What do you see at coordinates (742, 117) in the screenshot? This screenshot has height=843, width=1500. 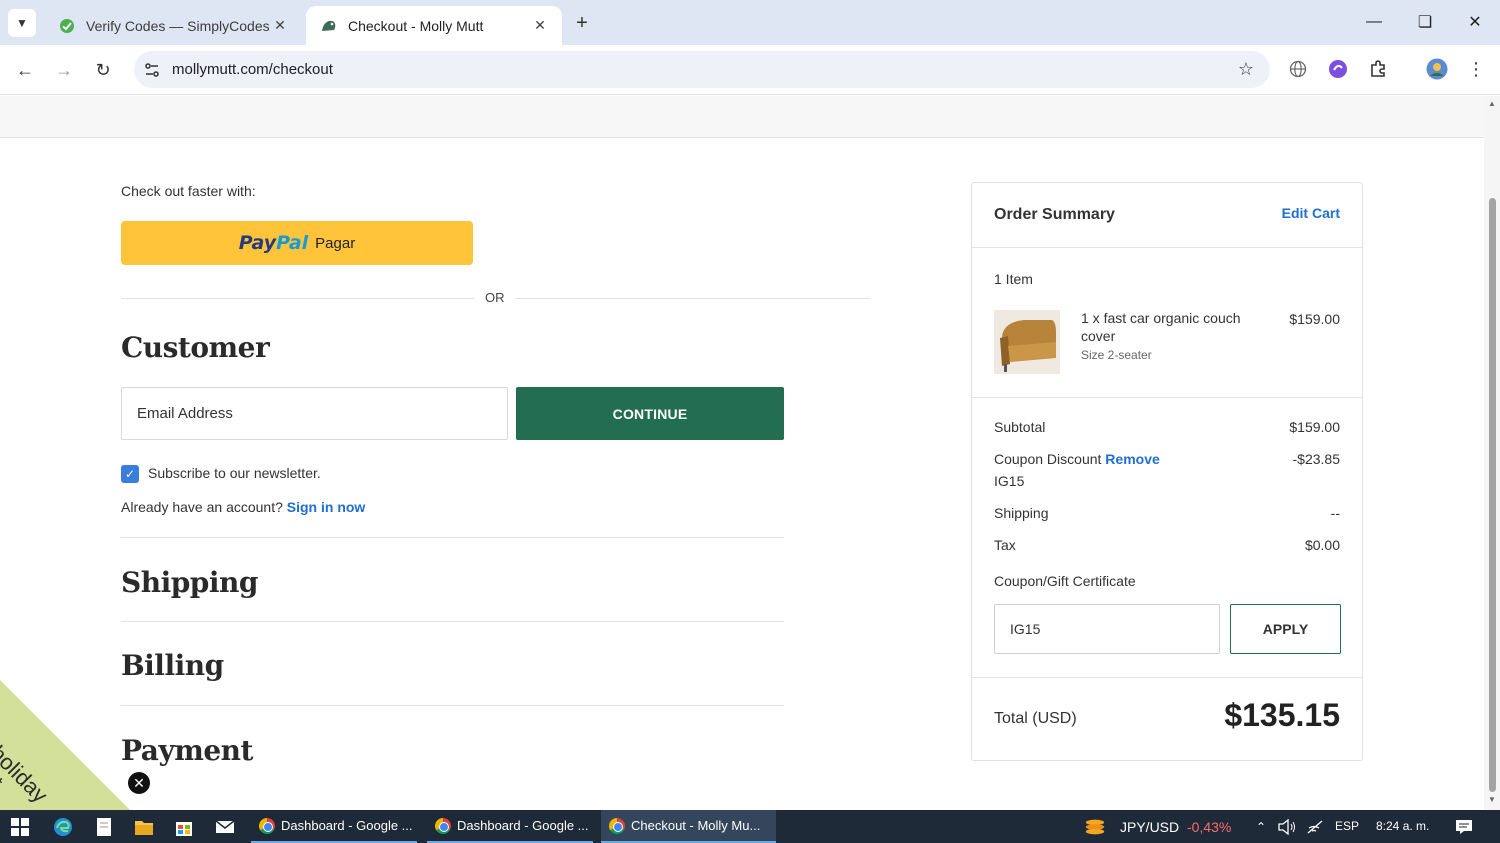 I see `site-header-band` at bounding box center [742, 117].